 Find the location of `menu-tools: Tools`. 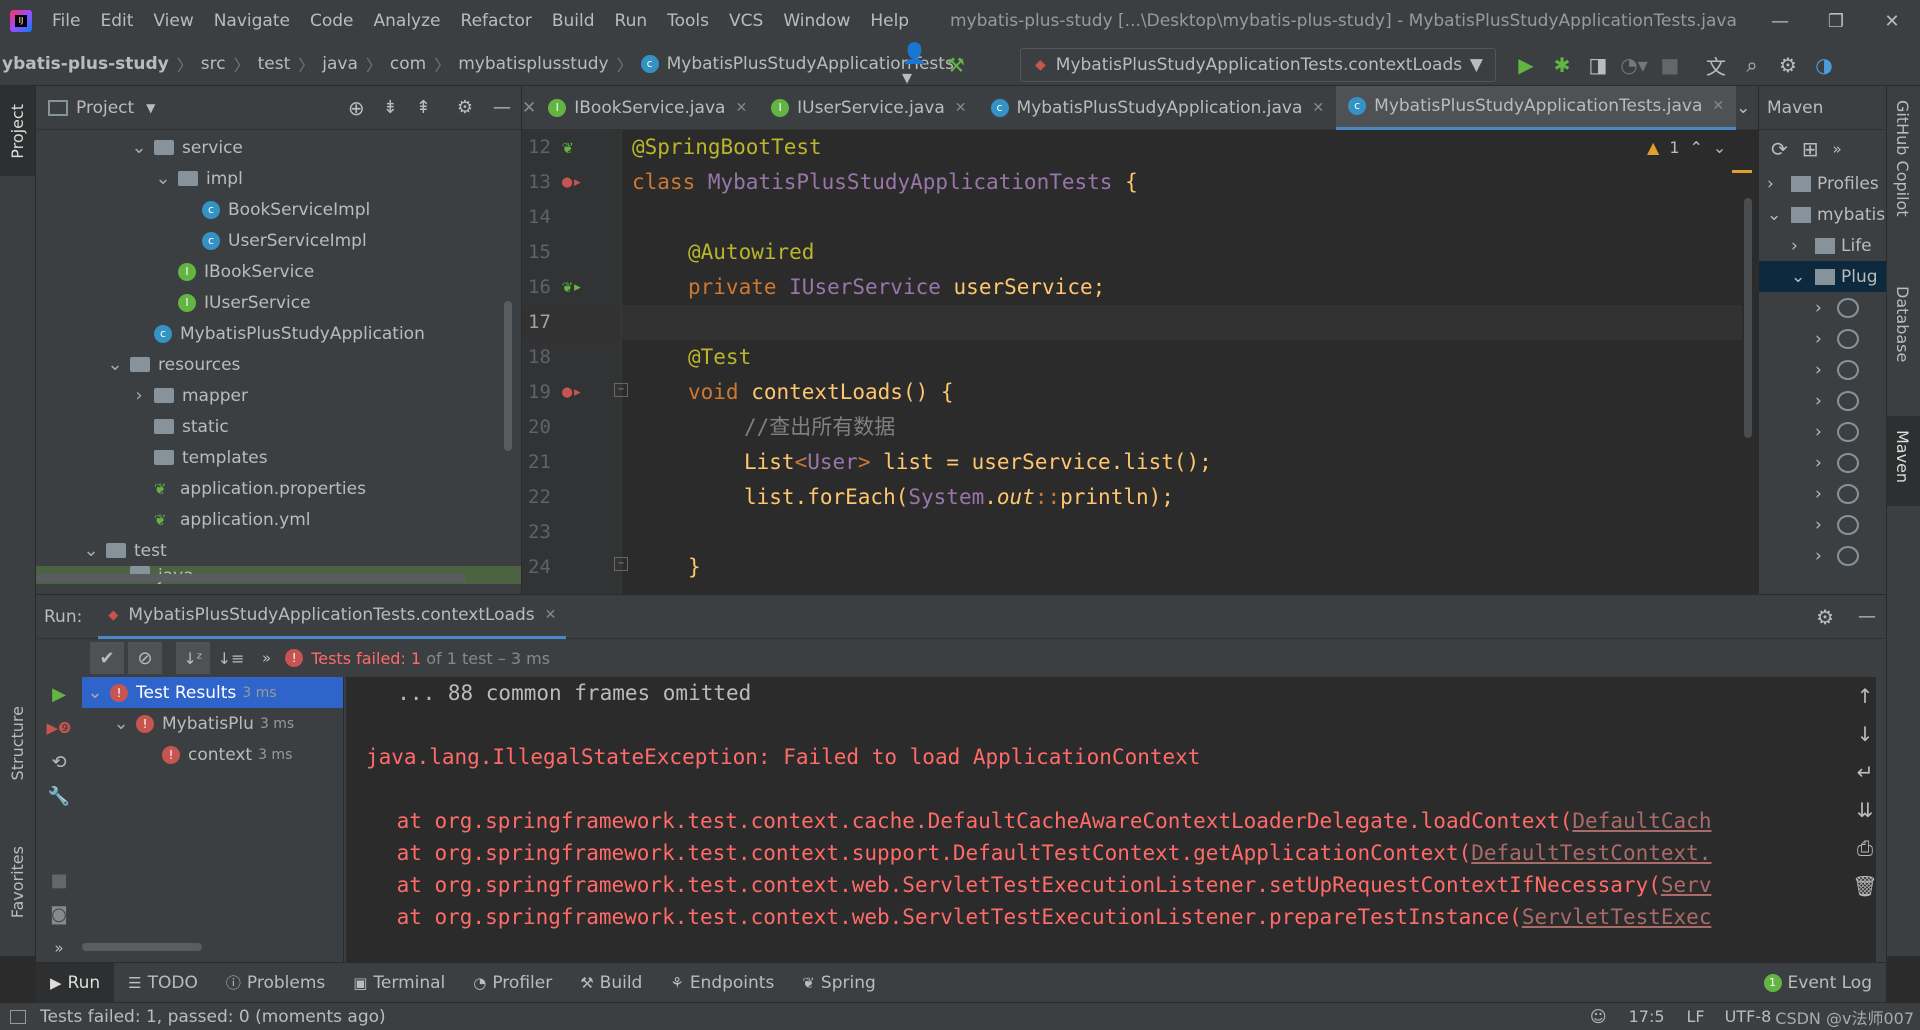

menu-tools: Tools is located at coordinates (688, 21).